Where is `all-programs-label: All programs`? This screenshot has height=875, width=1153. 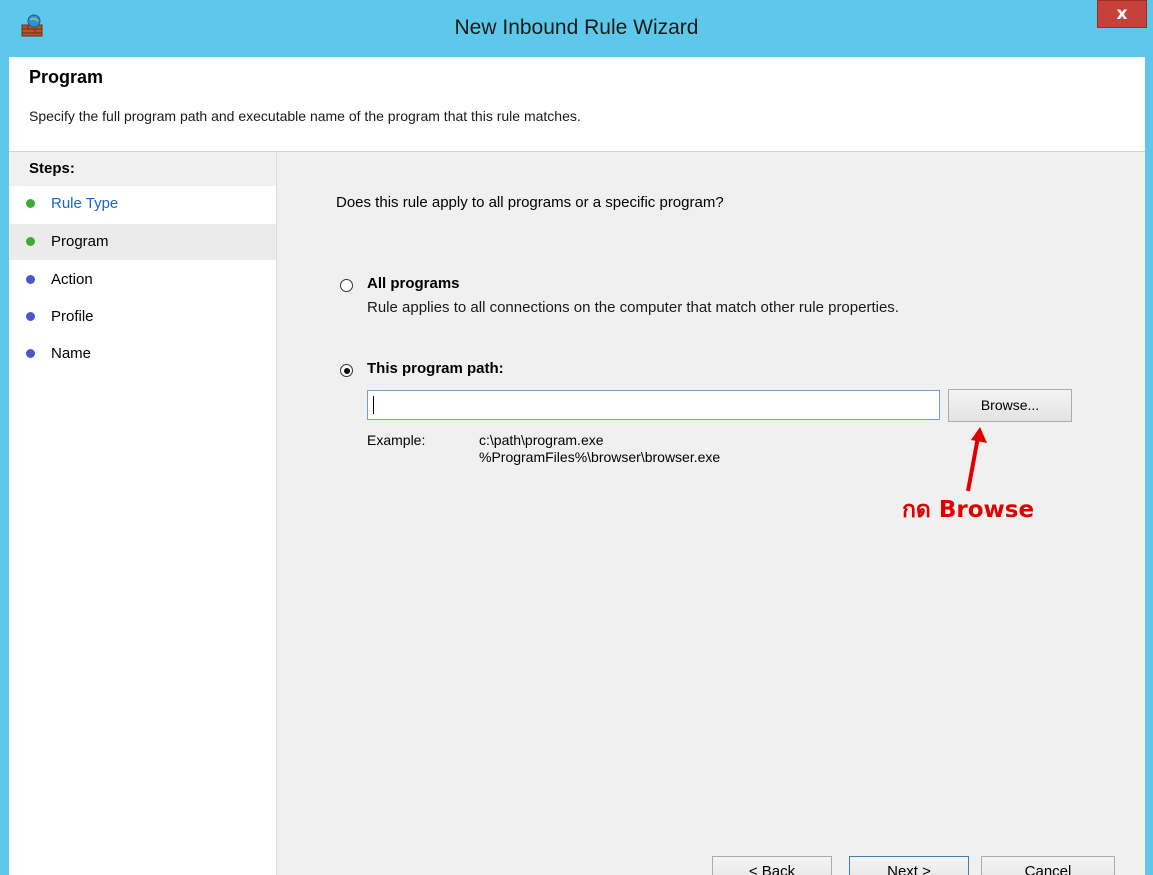
all-programs-label: All programs is located at coordinates (413, 283).